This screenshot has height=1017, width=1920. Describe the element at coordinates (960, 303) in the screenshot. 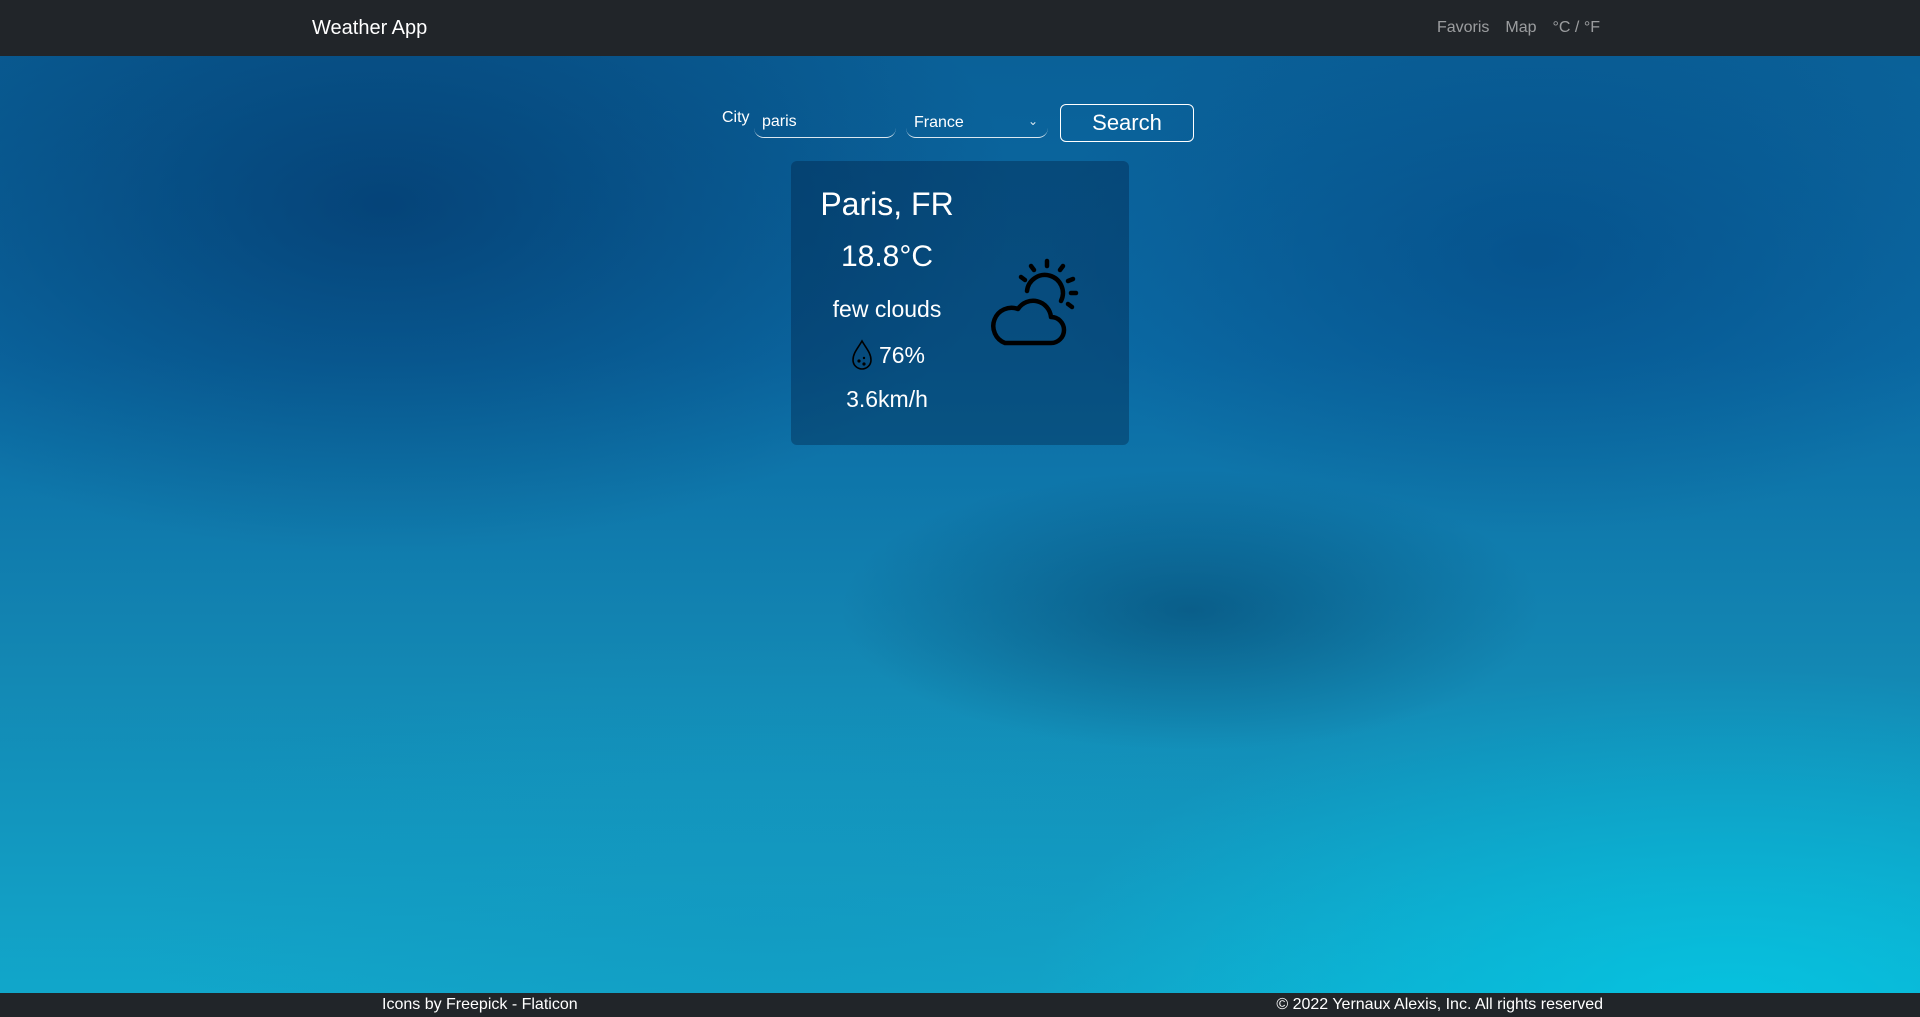

I see `weather-card: Paris, FR 18.8°C few clouds 76% 3.6km/h` at that location.